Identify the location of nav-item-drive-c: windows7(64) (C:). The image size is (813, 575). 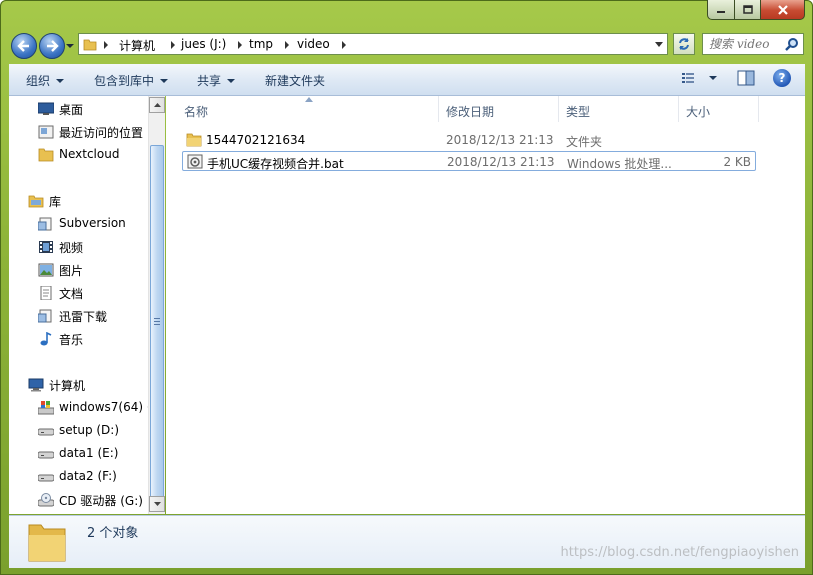
(86, 408).